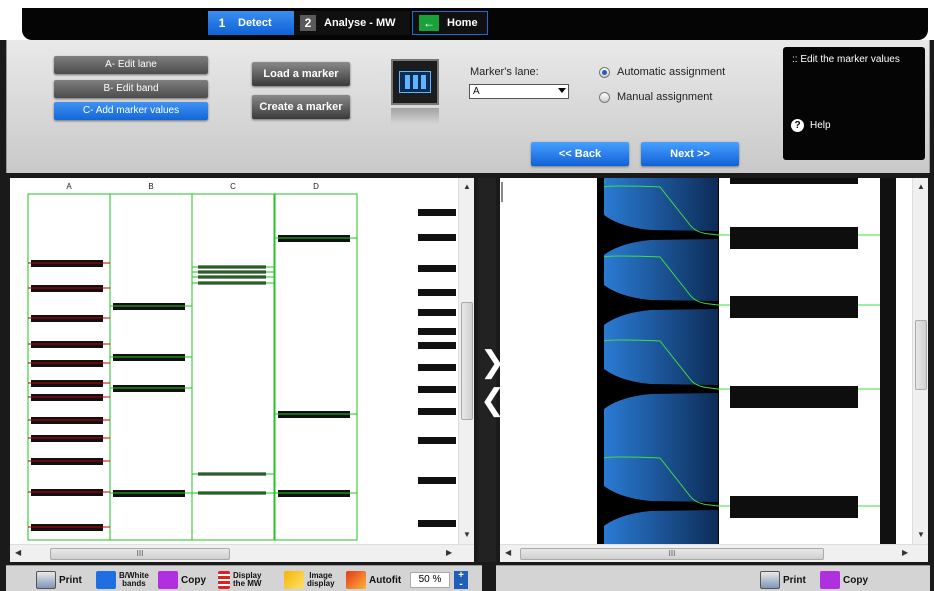  What do you see at coordinates (46, 580) in the screenshot?
I see `printer-icon` at bounding box center [46, 580].